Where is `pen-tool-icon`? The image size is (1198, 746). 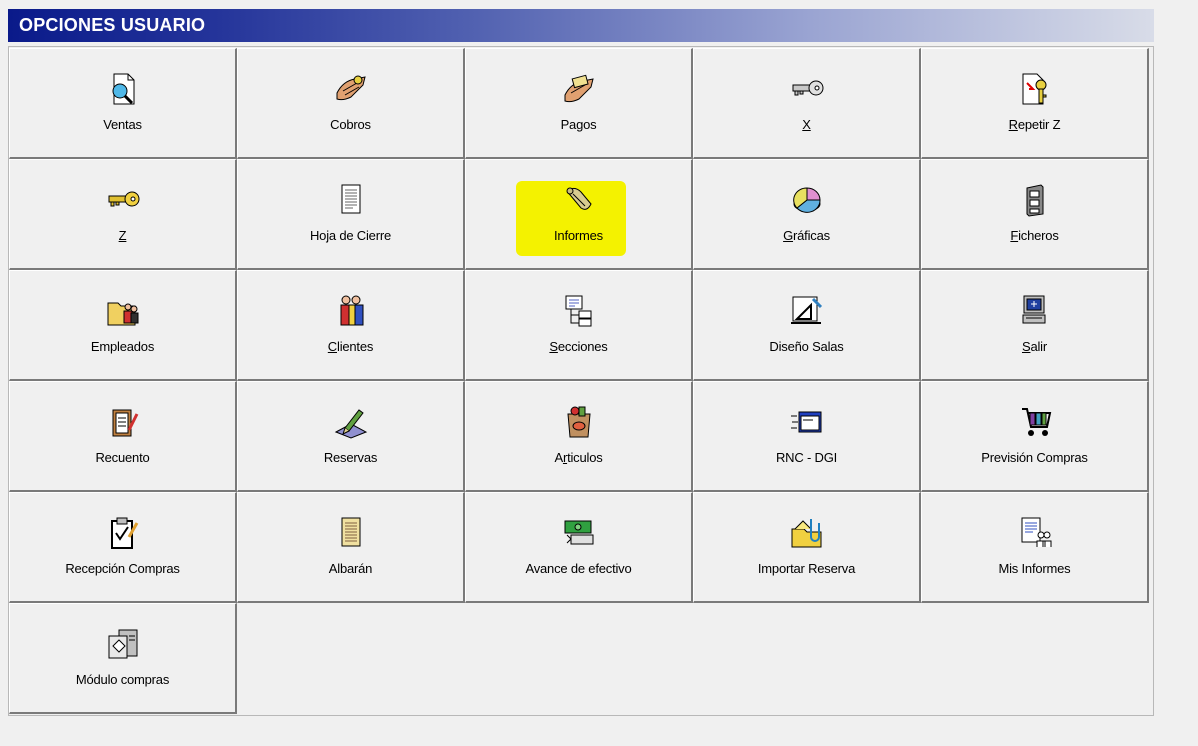 pen-tool-icon is located at coordinates (350, 424).